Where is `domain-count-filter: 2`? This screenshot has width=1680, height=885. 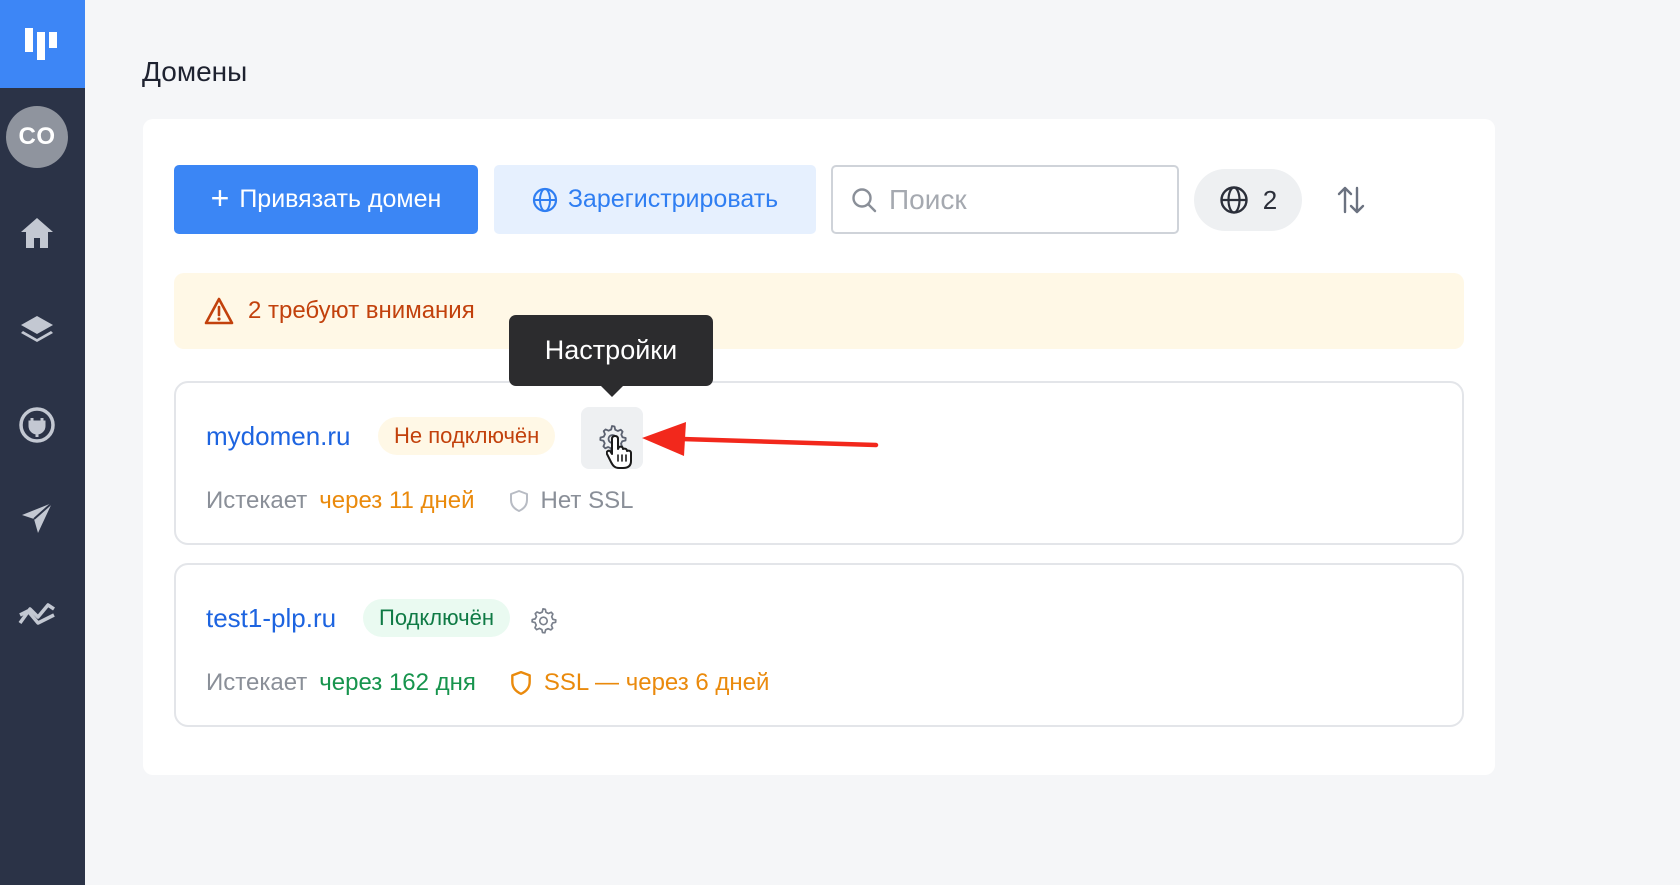
domain-count-filter: 2 is located at coordinates (1248, 200).